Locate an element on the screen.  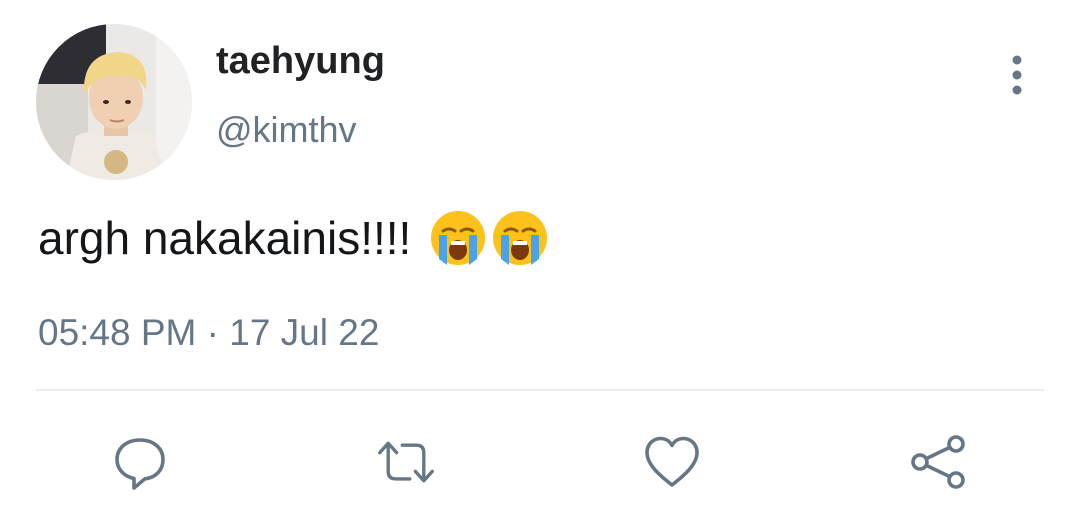
tweet-body: argh nakakainis!!!! is located at coordinates (293, 238).